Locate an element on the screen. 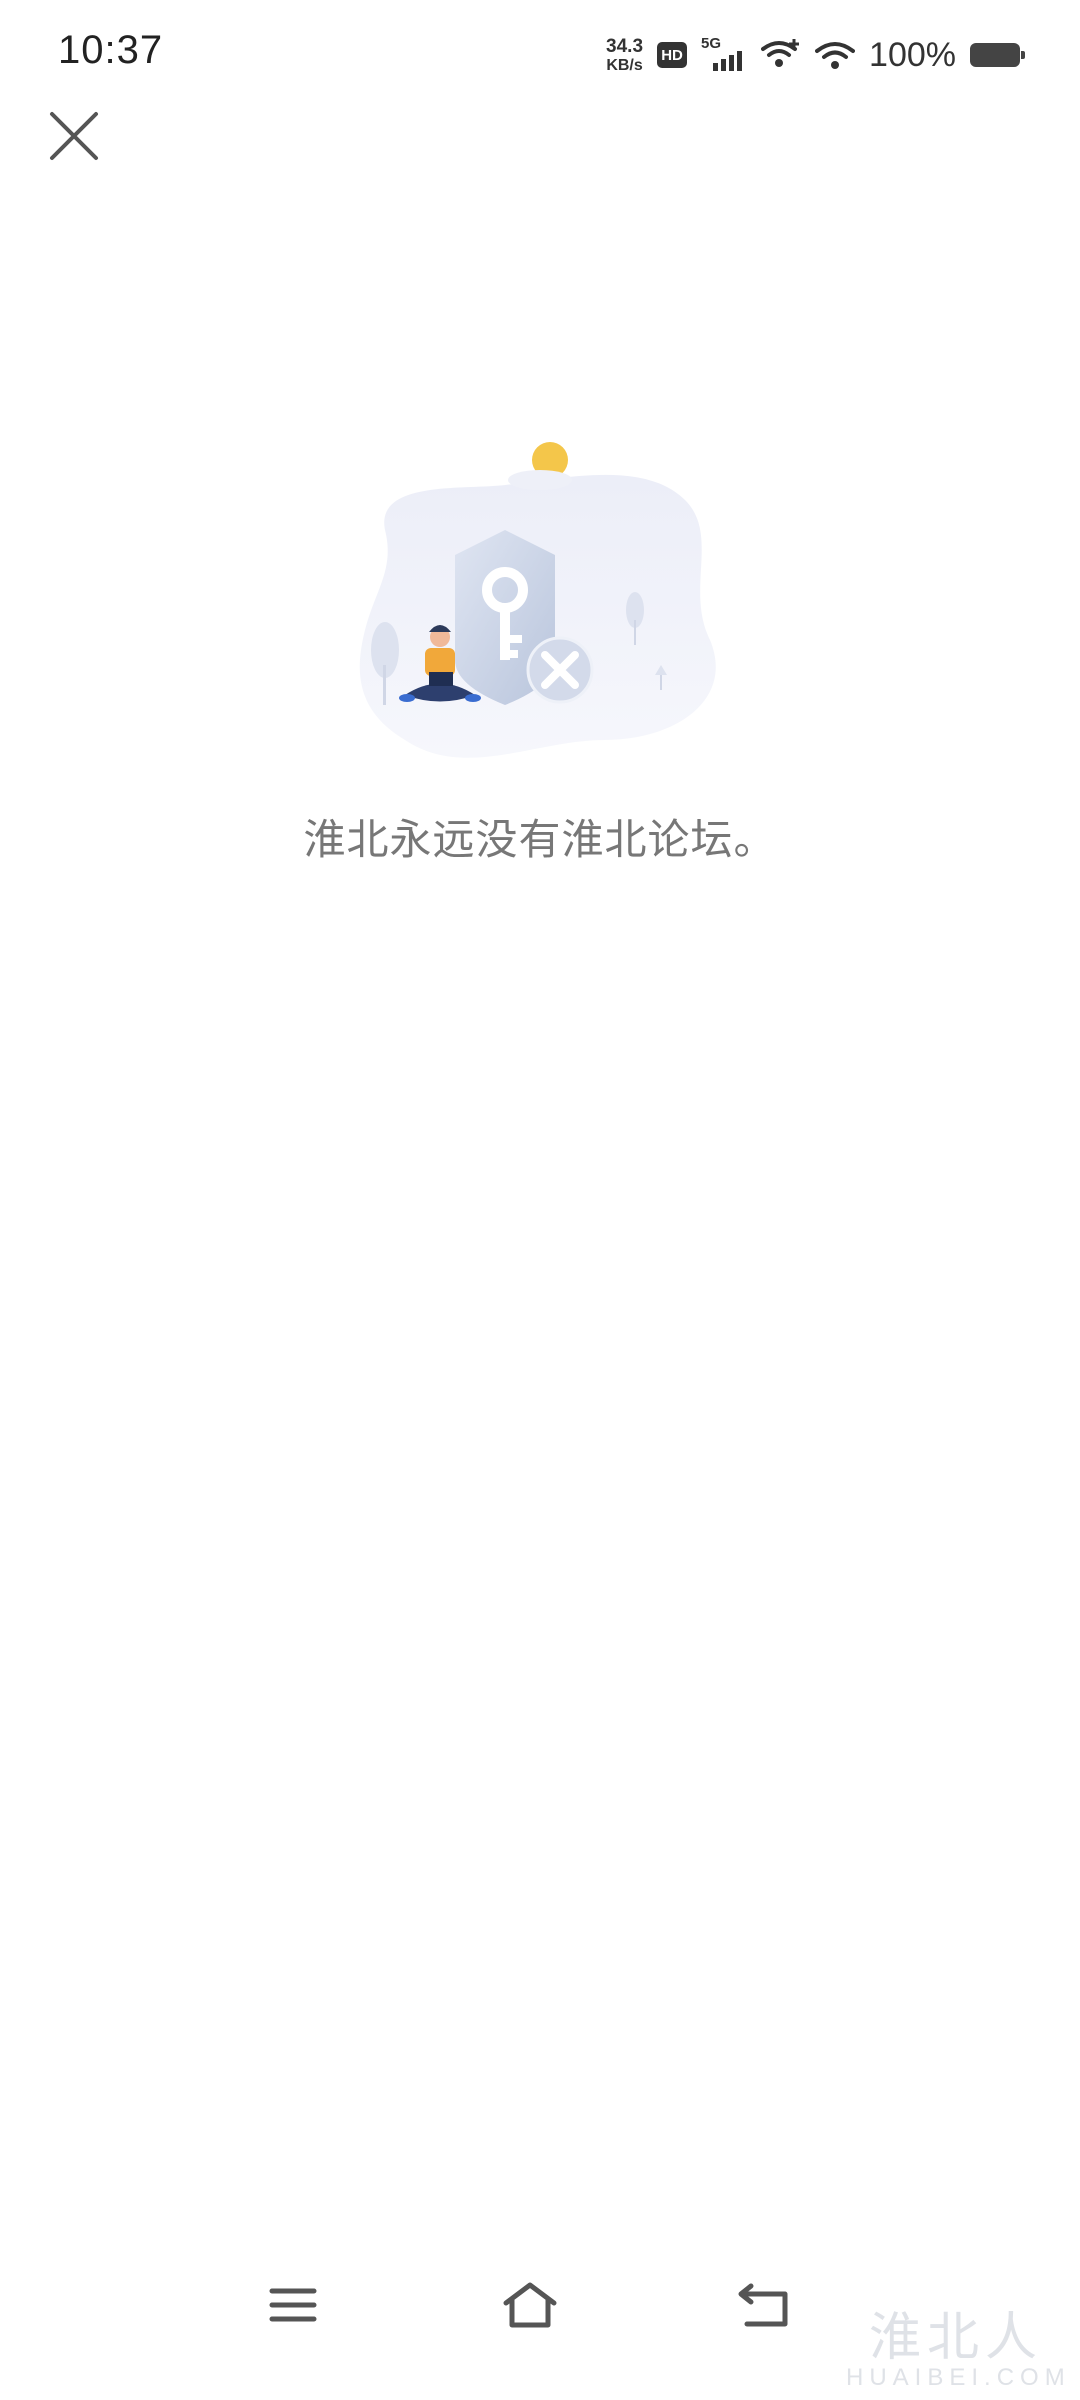 This screenshot has height=2400, width=1080. status-time: 10:37 is located at coordinates (111, 50).